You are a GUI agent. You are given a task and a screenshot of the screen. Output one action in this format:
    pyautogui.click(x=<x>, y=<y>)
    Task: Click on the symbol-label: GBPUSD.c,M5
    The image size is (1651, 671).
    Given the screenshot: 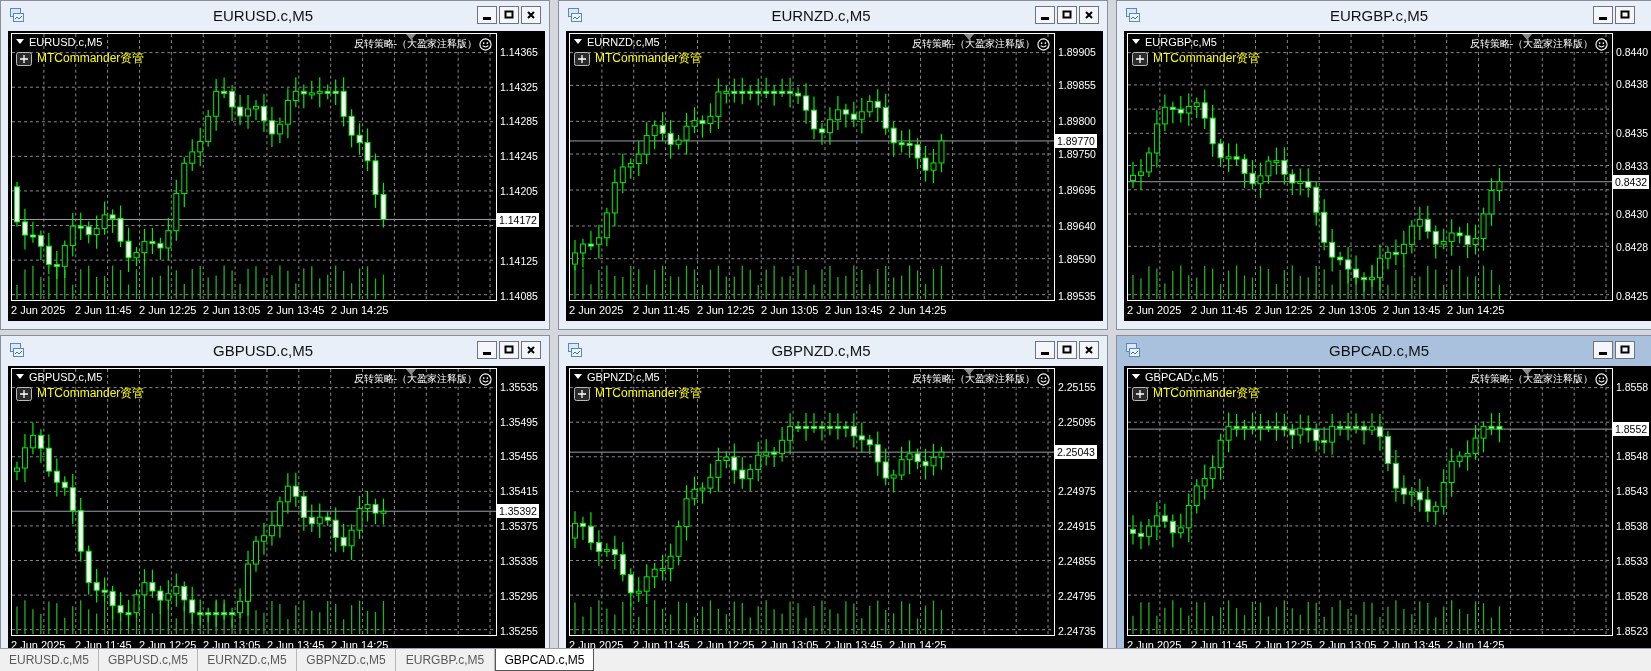 What is the action you would take?
    pyautogui.click(x=66, y=377)
    